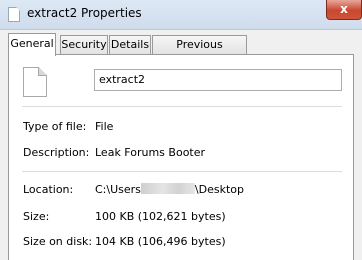 This screenshot has height=260, width=362. Describe the element at coordinates (130, 44) in the screenshot. I see `tab-details: Details` at that location.